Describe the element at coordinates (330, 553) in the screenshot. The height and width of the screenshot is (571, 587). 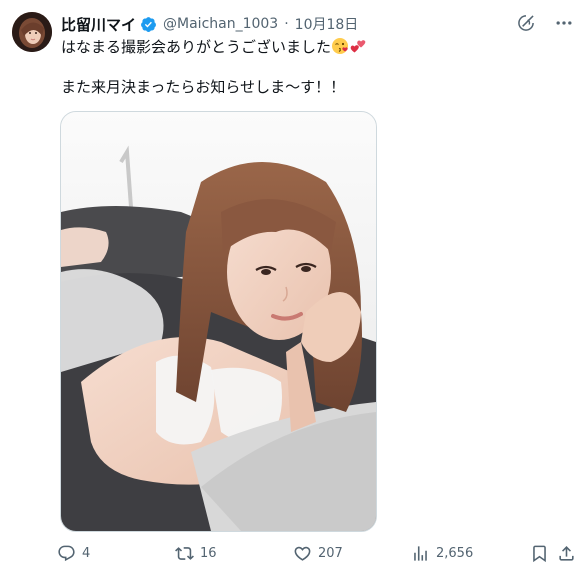
I see `like-count: 207` at that location.